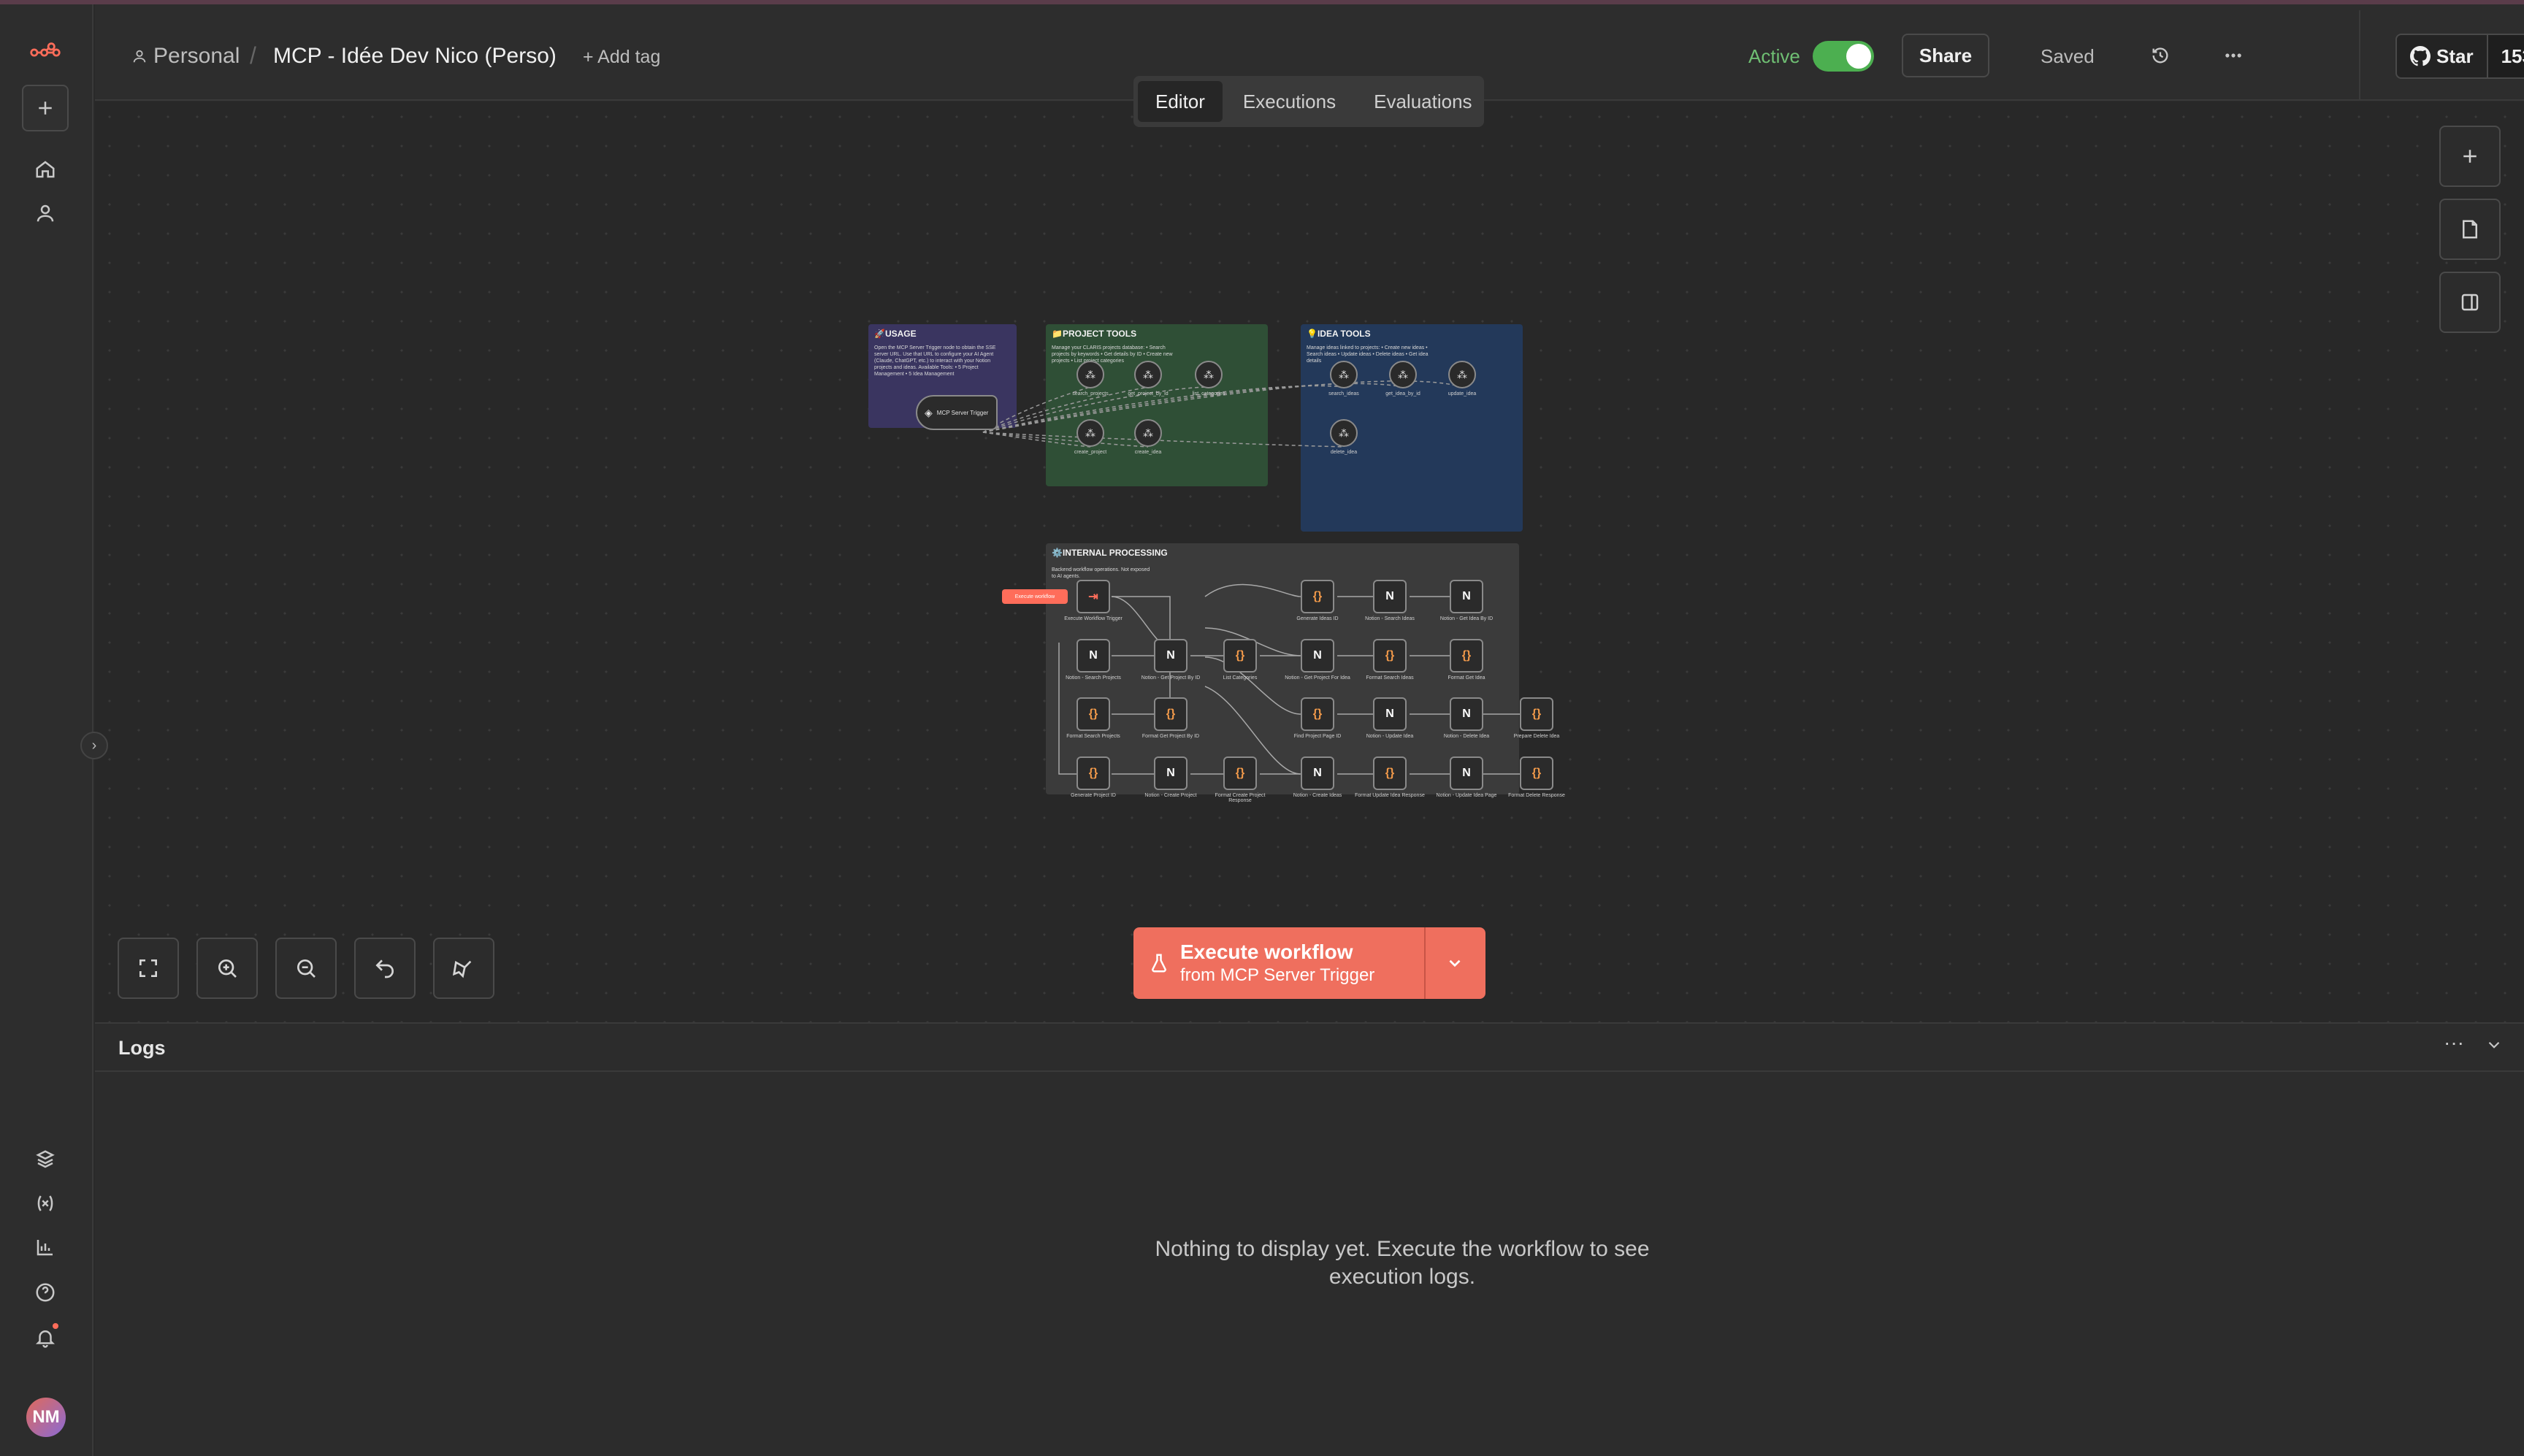 The width and height of the screenshot is (2524, 1456). I want to click on tool-node-search-ideas: ⁂, so click(1344, 375).